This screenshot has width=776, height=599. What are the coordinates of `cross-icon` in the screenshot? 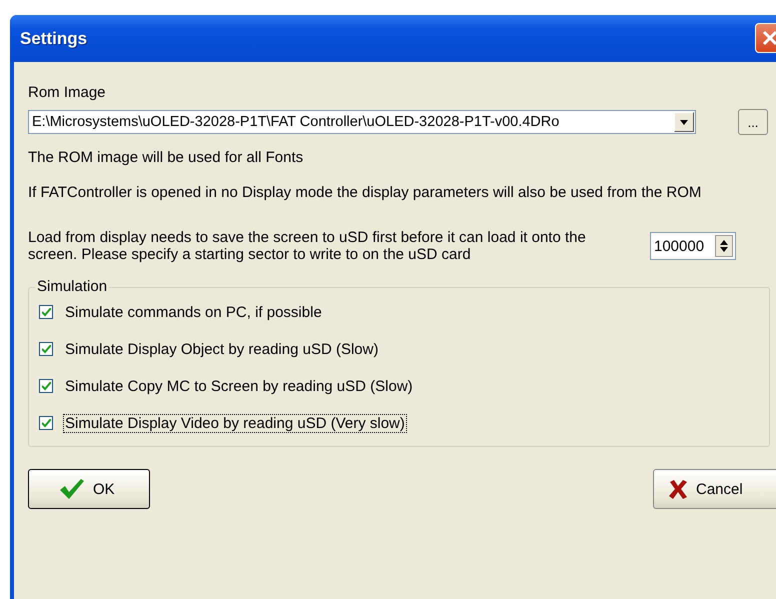 It's located at (678, 489).